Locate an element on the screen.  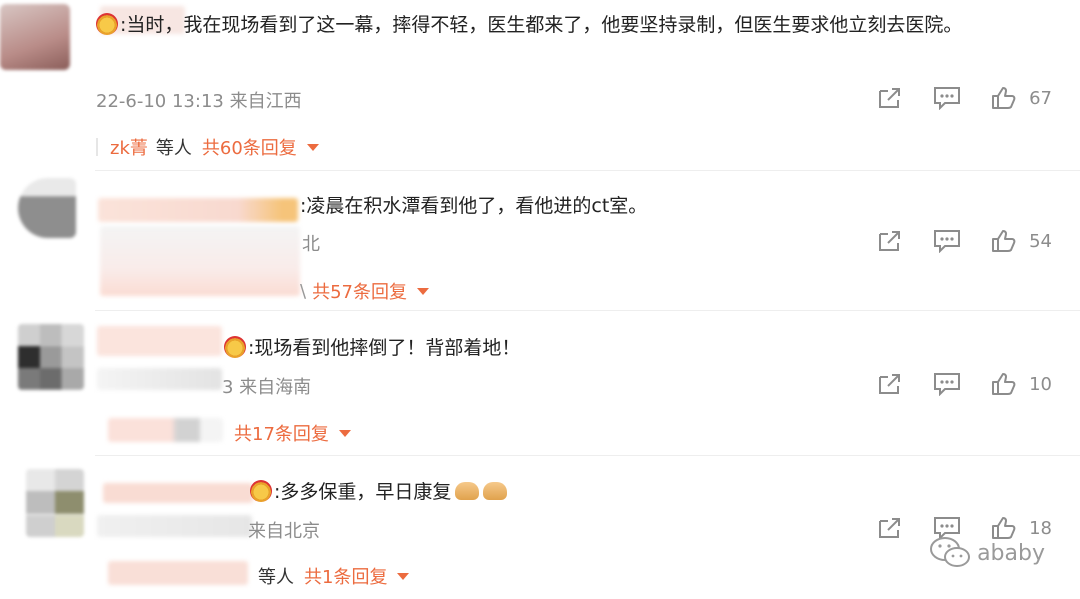
comment-meta: 3 来自海南 is located at coordinates (267, 387).